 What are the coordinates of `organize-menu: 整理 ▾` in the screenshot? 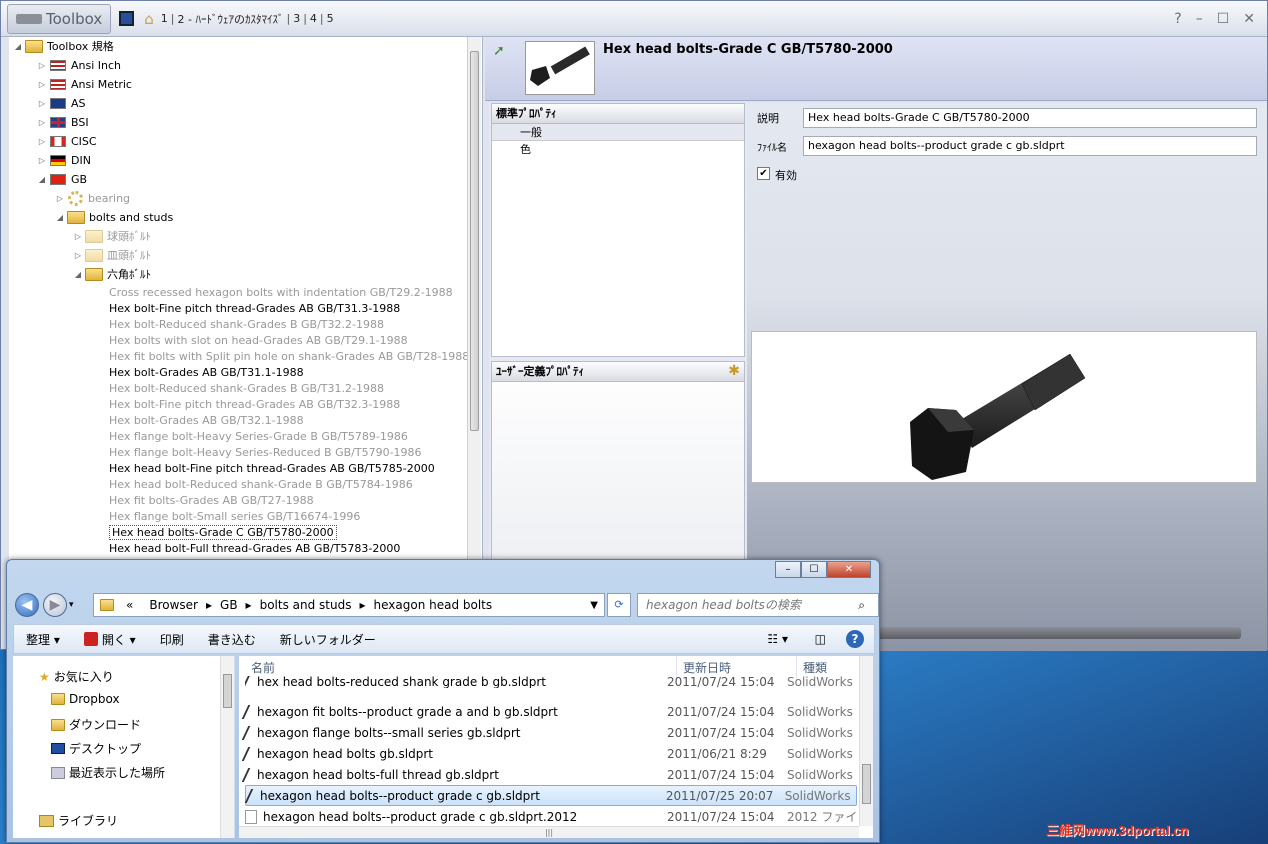 It's located at (43, 639).